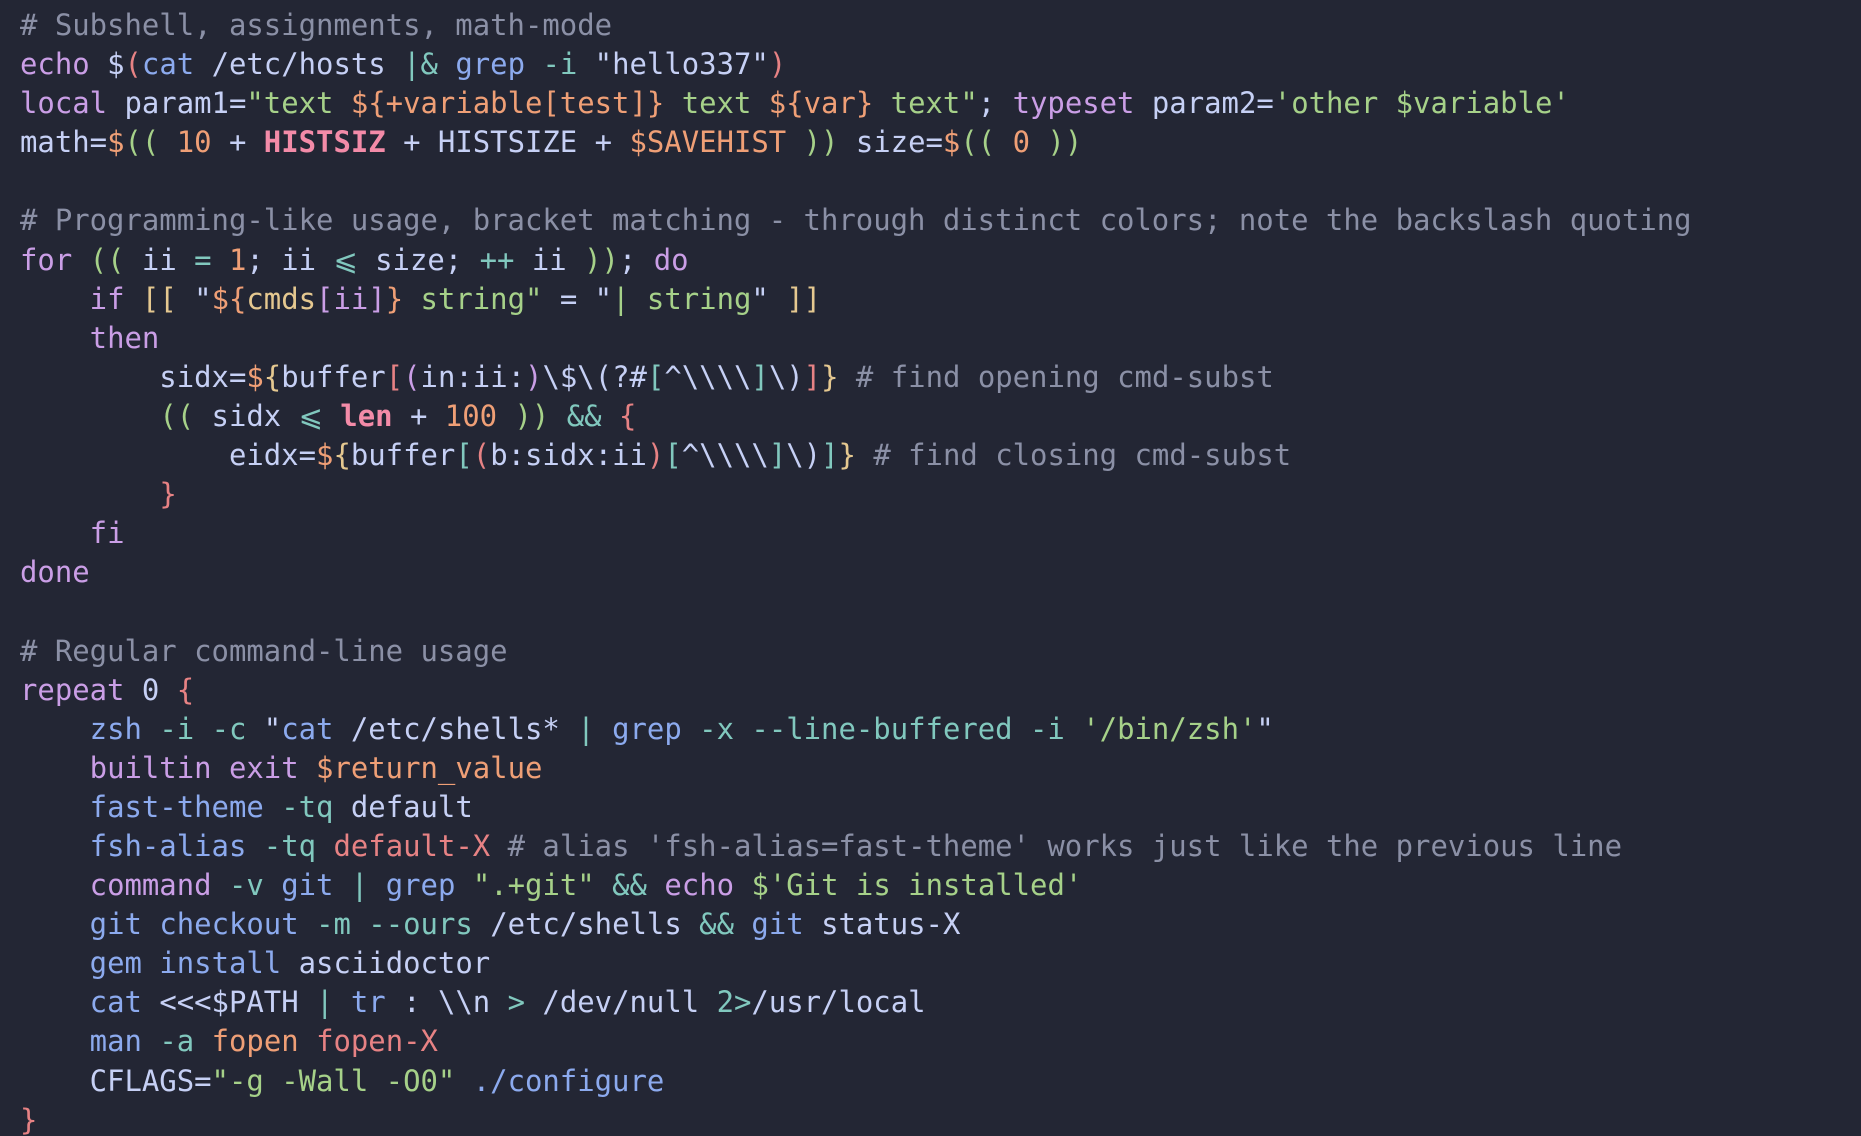 The height and width of the screenshot is (1136, 1861). What do you see at coordinates (229, 298) in the screenshot?
I see `code-token: ${` at bounding box center [229, 298].